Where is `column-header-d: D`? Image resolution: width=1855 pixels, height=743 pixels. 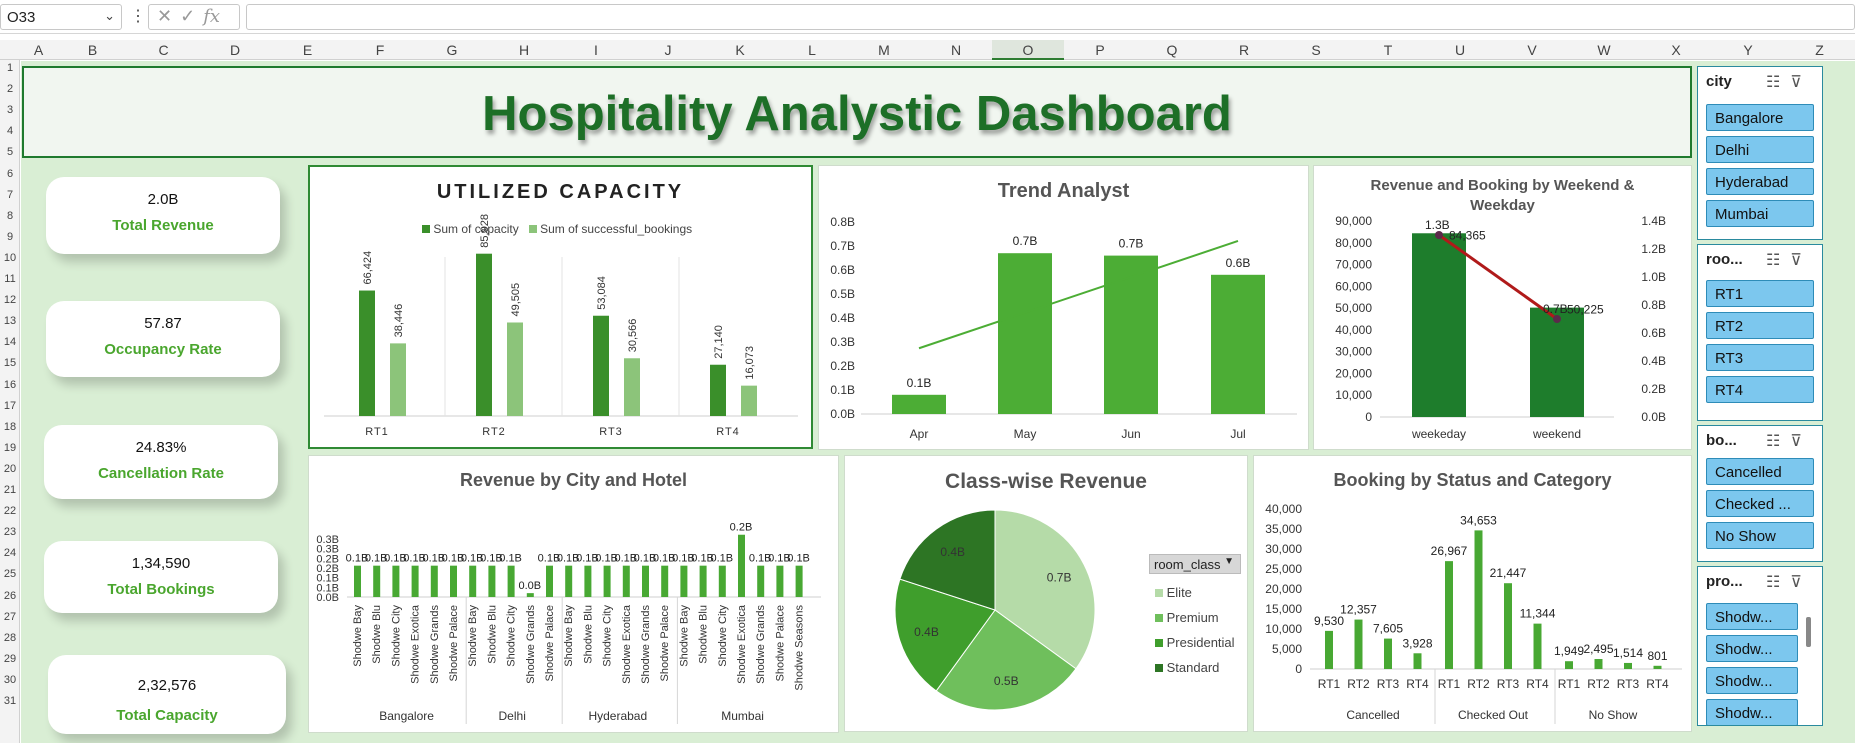
column-header-d: D is located at coordinates (235, 50).